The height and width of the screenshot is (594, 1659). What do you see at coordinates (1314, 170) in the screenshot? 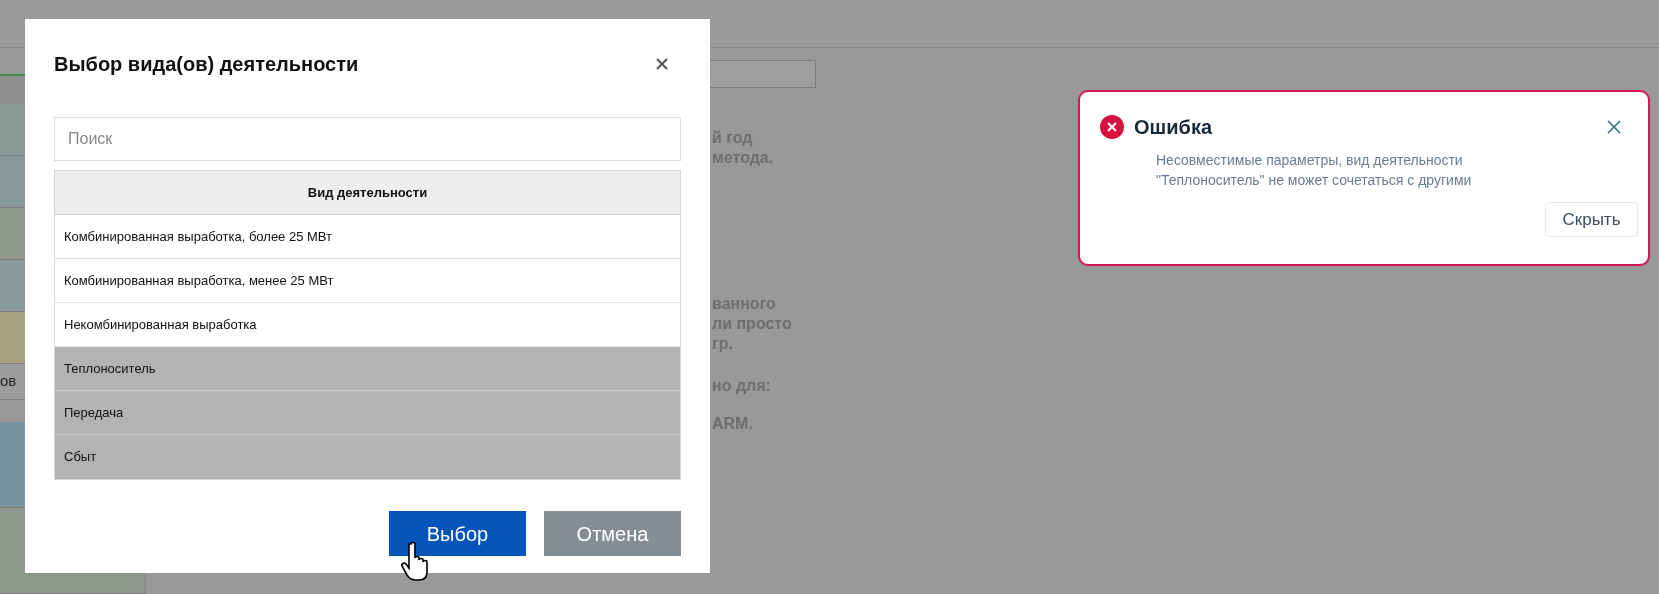
I see `toast-message: Несовместимые параметры, вид деятельности "Теплоноситель" не может сочетаться с другими` at bounding box center [1314, 170].